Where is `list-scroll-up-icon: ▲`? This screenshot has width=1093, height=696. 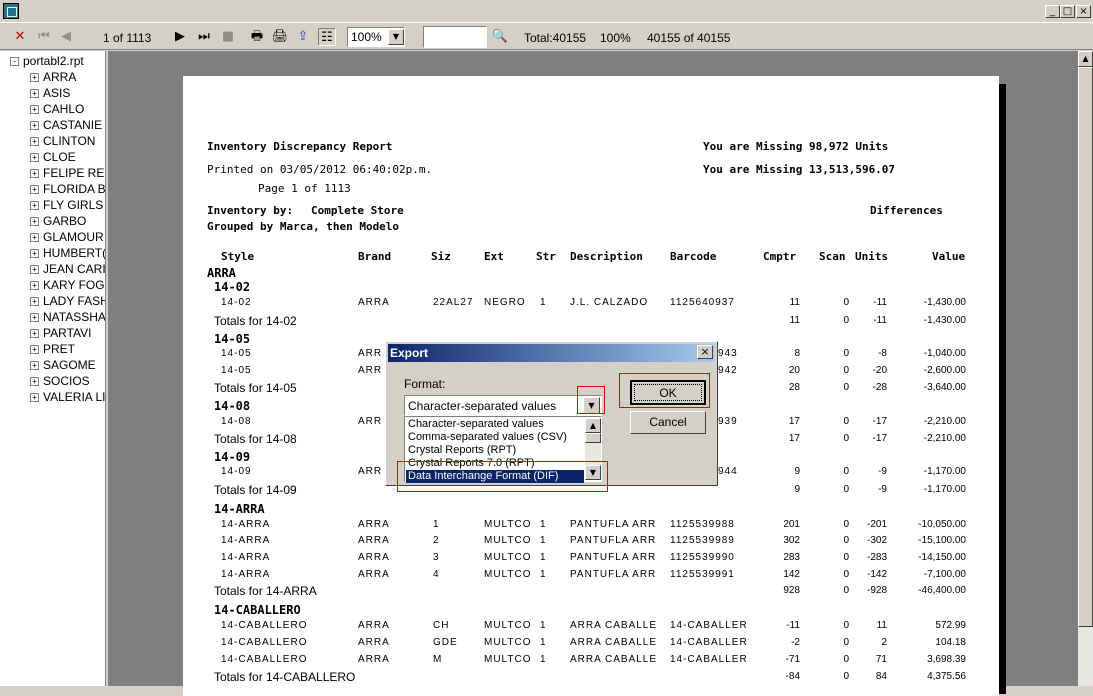
list-scroll-up-icon: ▲ is located at coordinates (593, 425).